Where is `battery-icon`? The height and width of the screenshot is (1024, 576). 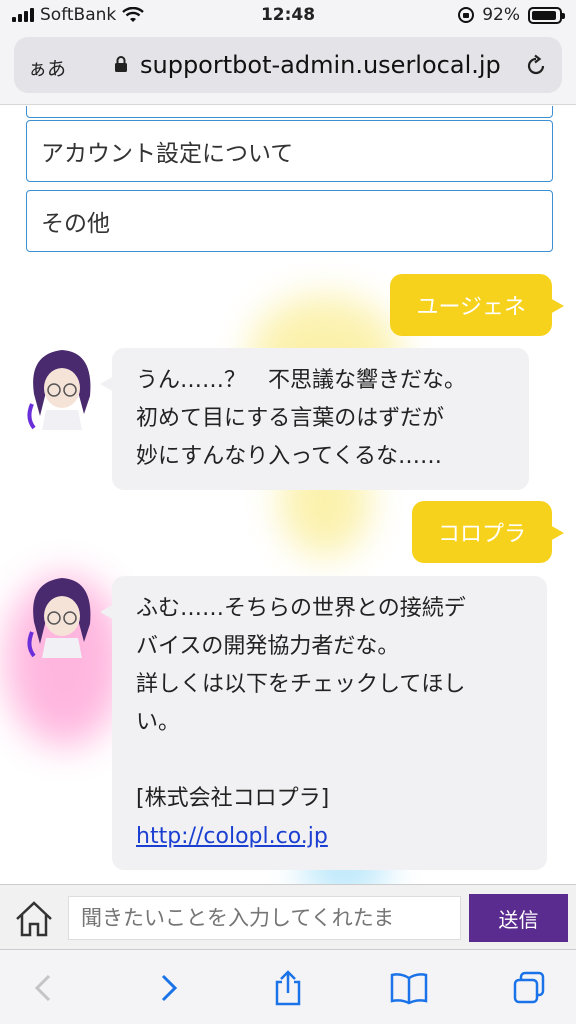 battery-icon is located at coordinates (546, 15).